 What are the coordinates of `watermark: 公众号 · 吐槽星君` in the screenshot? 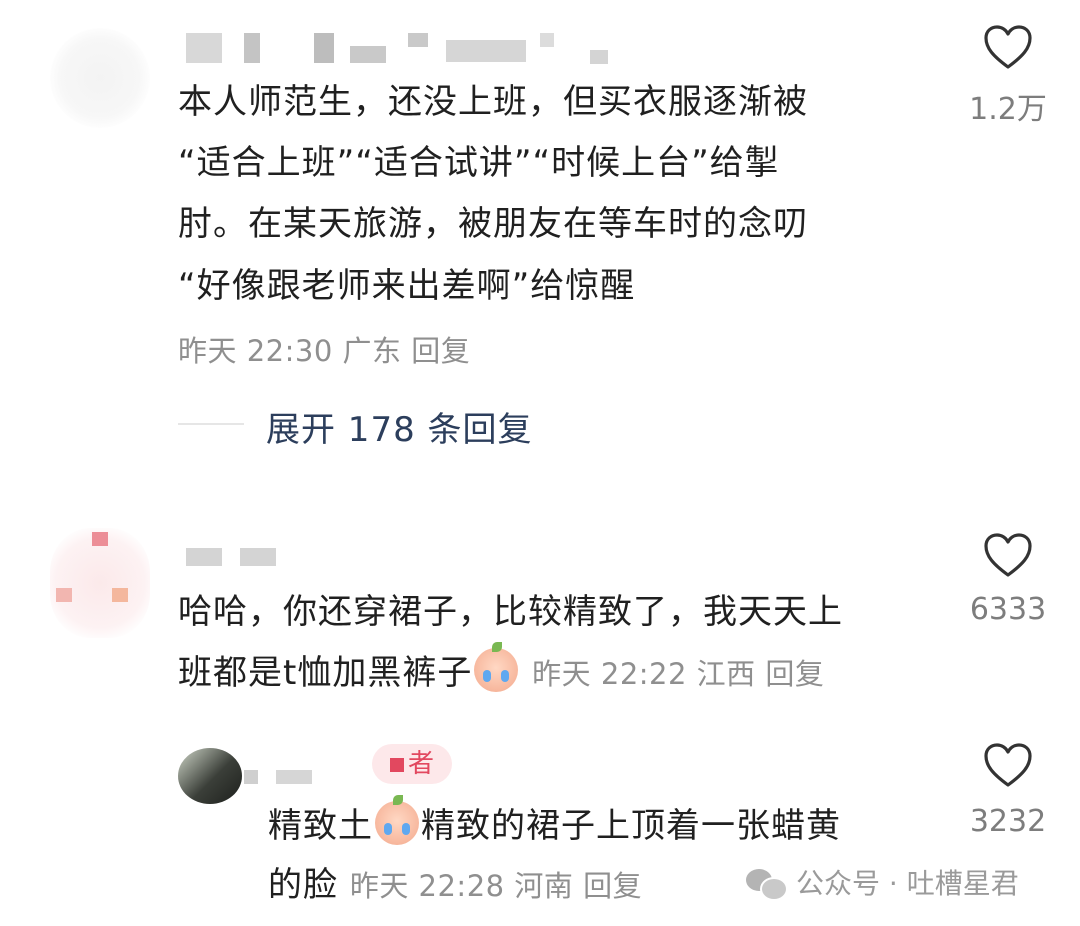 It's located at (882, 882).